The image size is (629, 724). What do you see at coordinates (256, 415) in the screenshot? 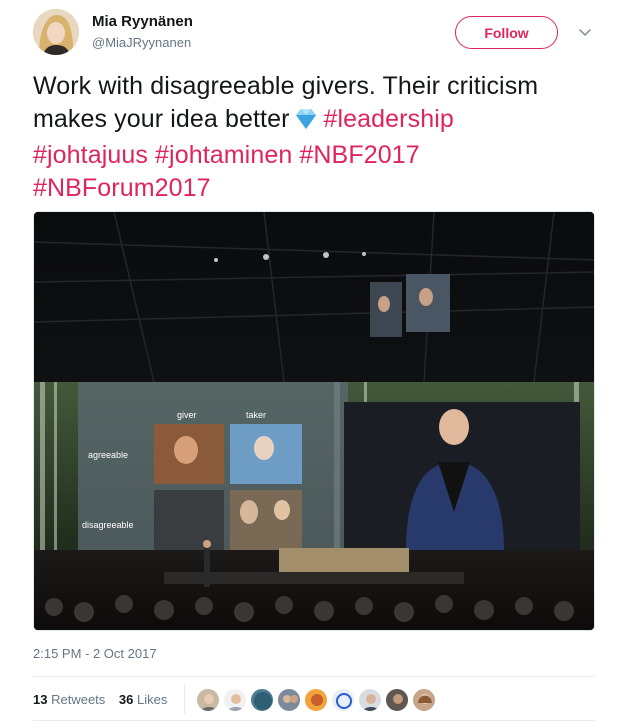
I see `slide-col-taker: taker` at bounding box center [256, 415].